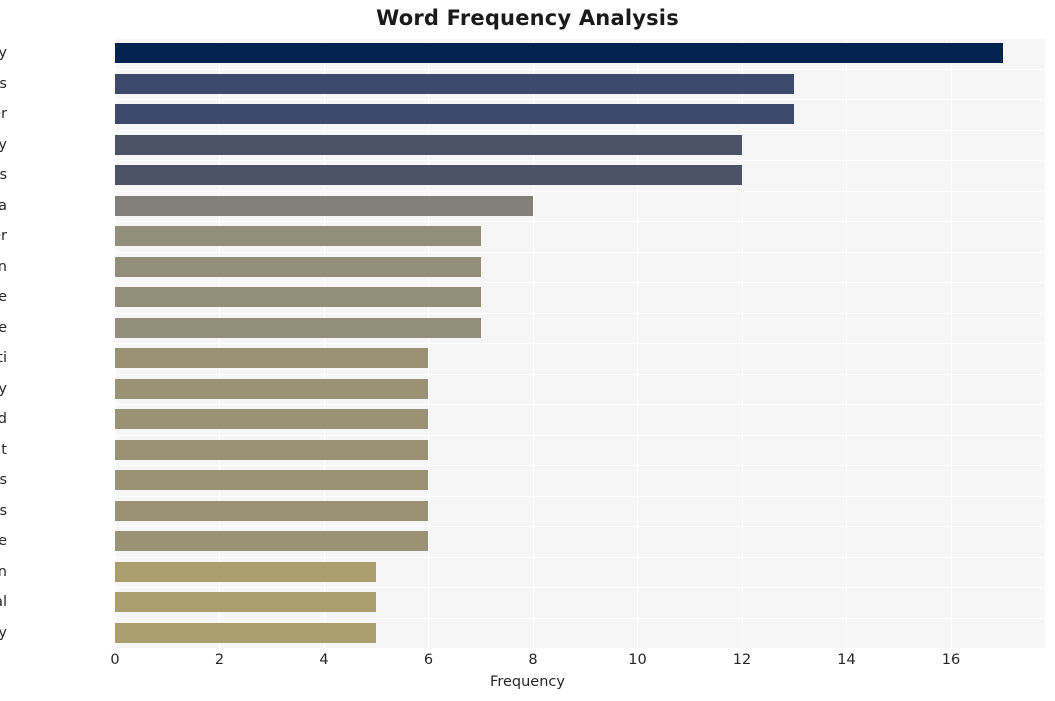  Describe the element at coordinates (527, 18) in the screenshot. I see `chart-title: Word Frequency Analysis` at that location.